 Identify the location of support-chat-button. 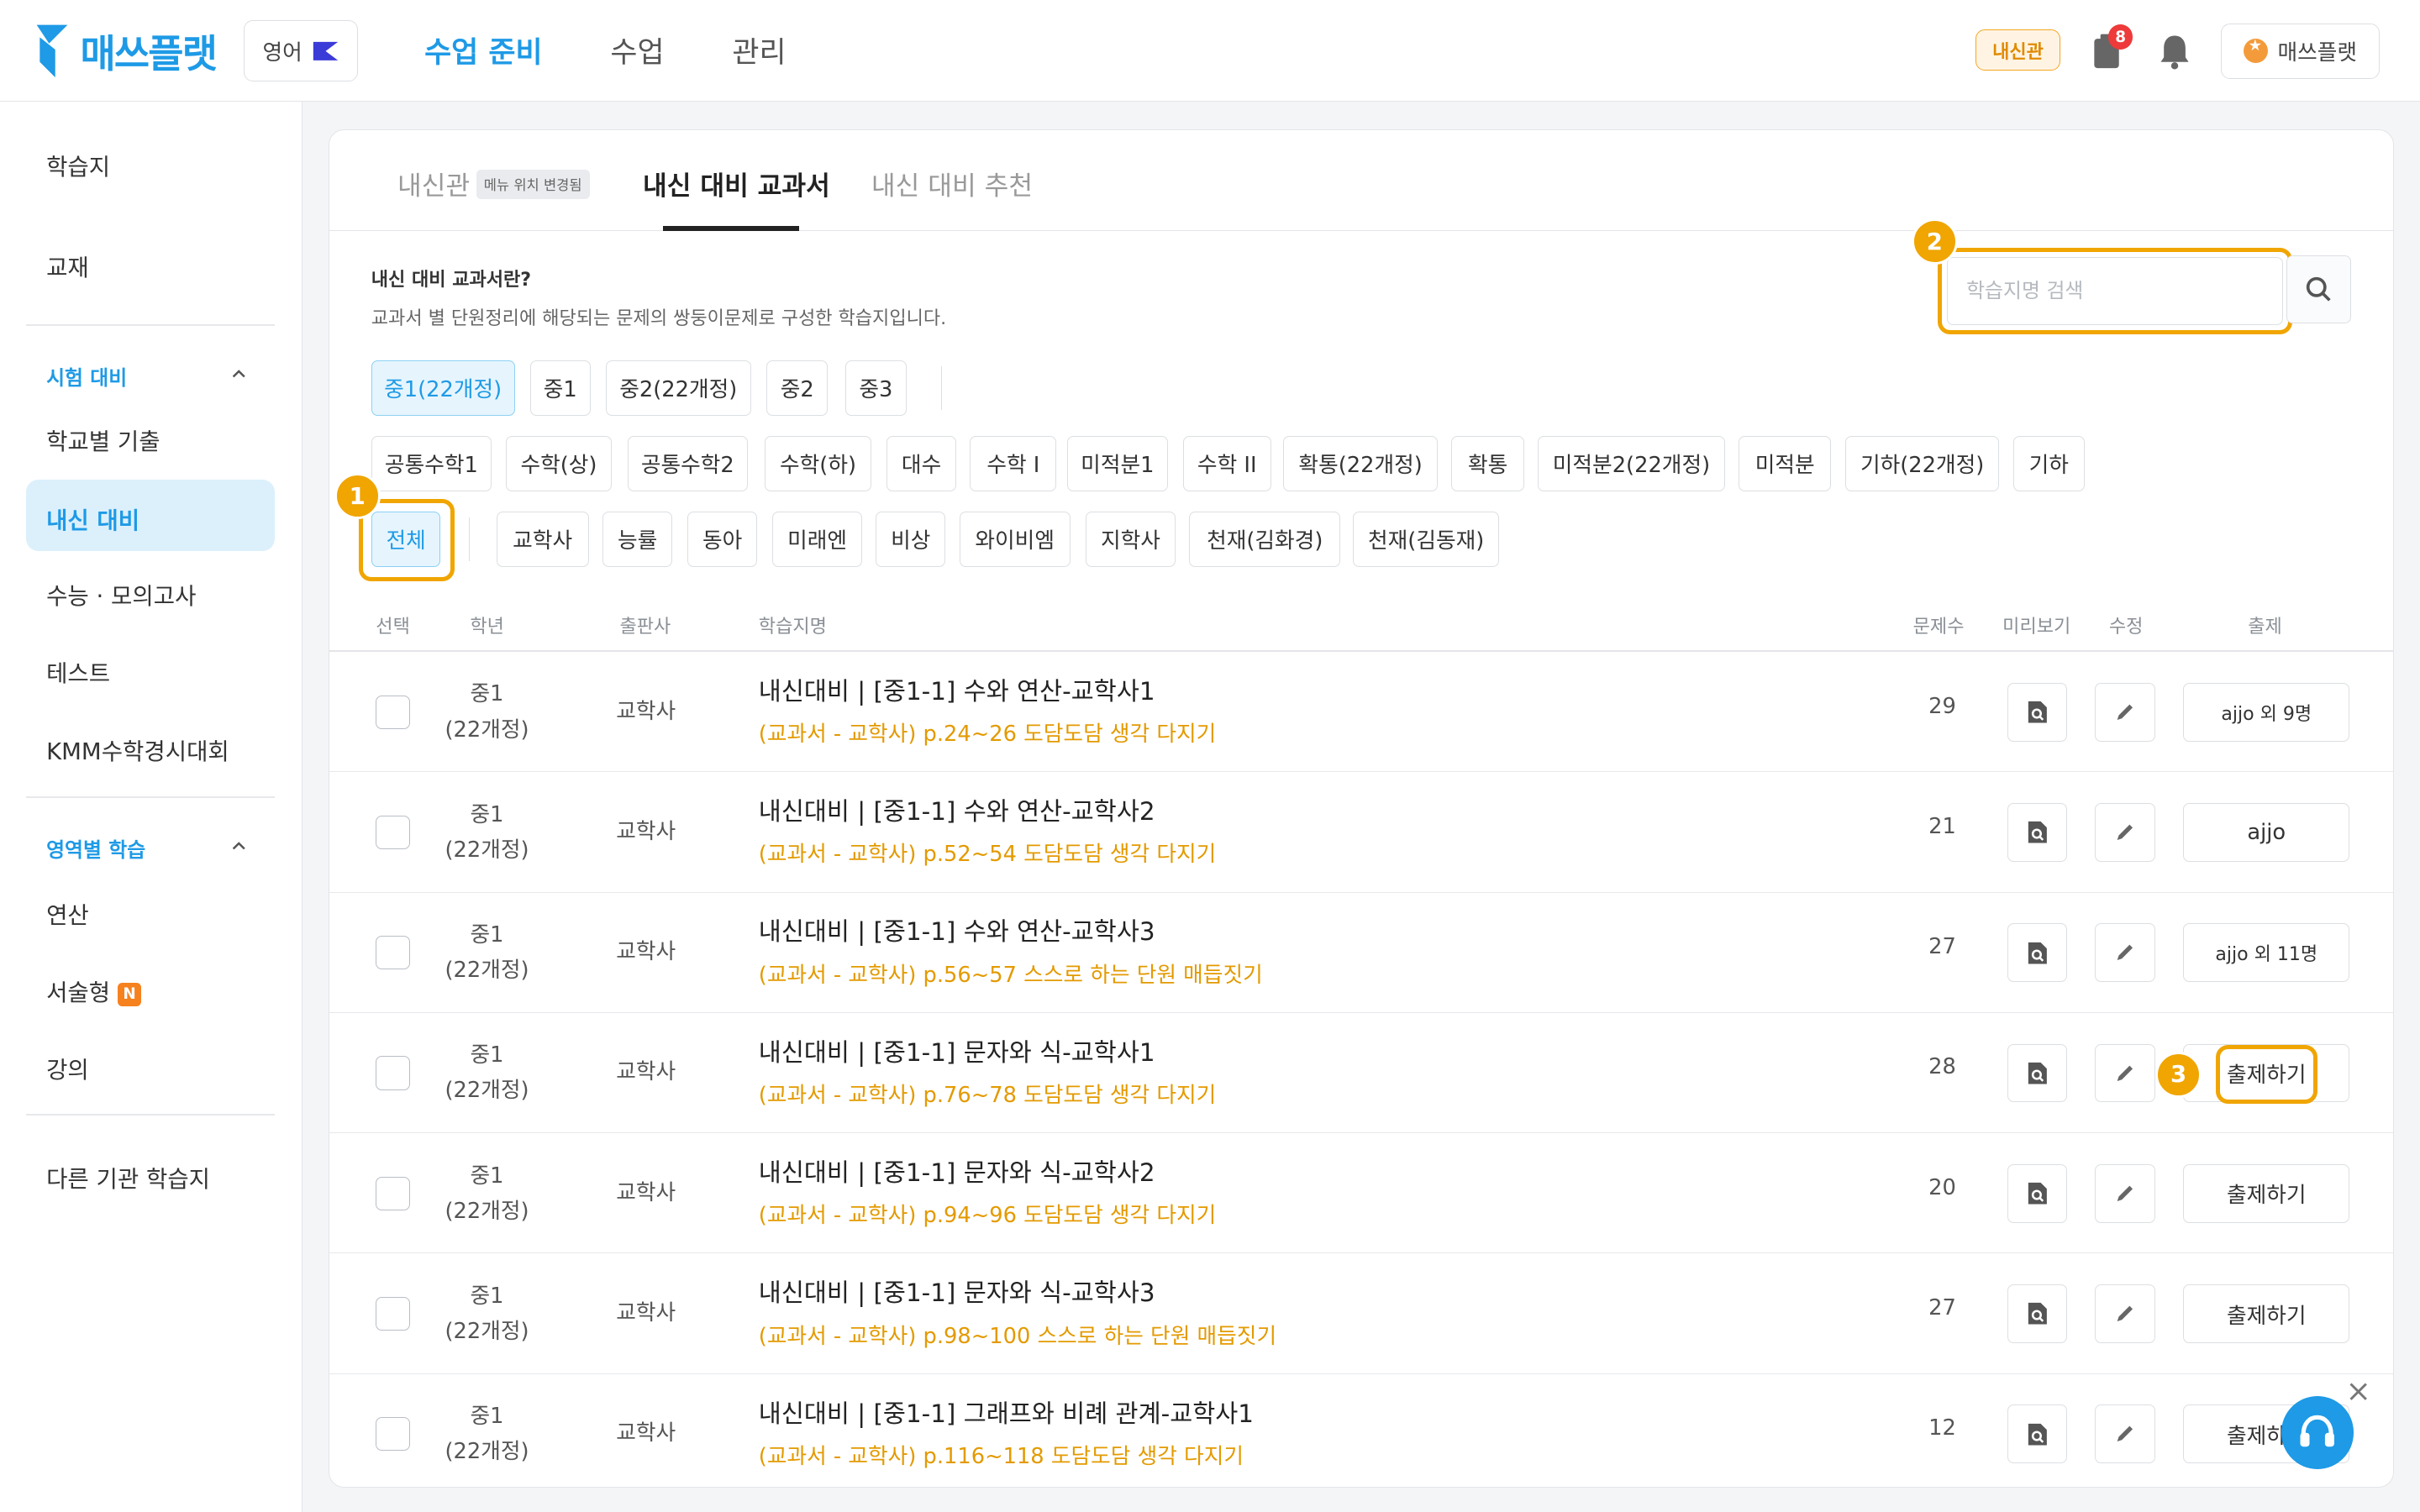
(2317, 1432).